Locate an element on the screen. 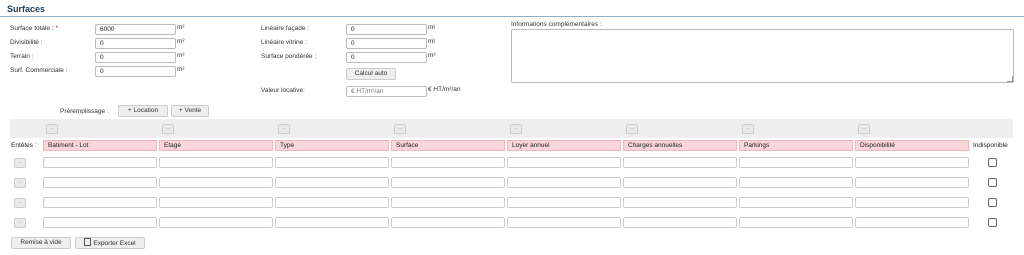 This screenshot has height=255, width=1024. surface-ponderee-label: Surface pondérée : is located at coordinates (289, 56).